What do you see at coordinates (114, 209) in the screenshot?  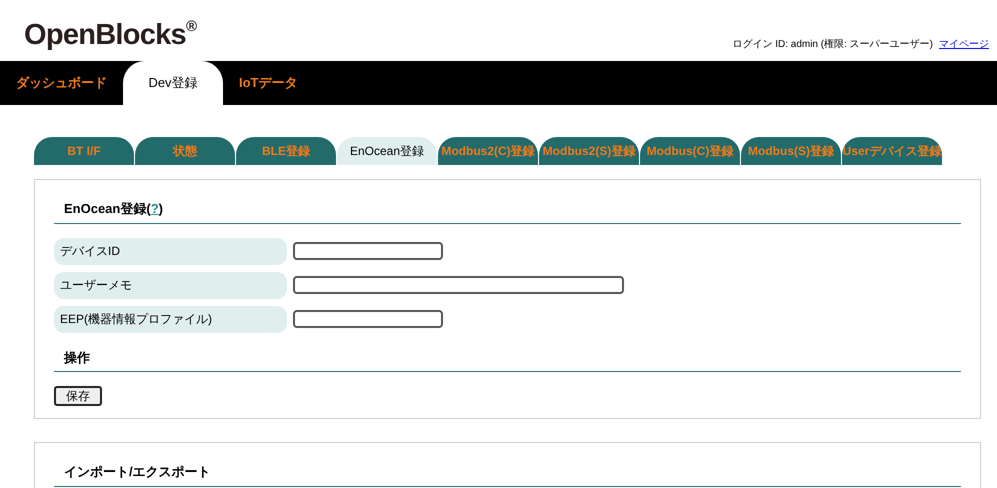 I see `section-heading: EnOcean登録(?)` at bounding box center [114, 209].